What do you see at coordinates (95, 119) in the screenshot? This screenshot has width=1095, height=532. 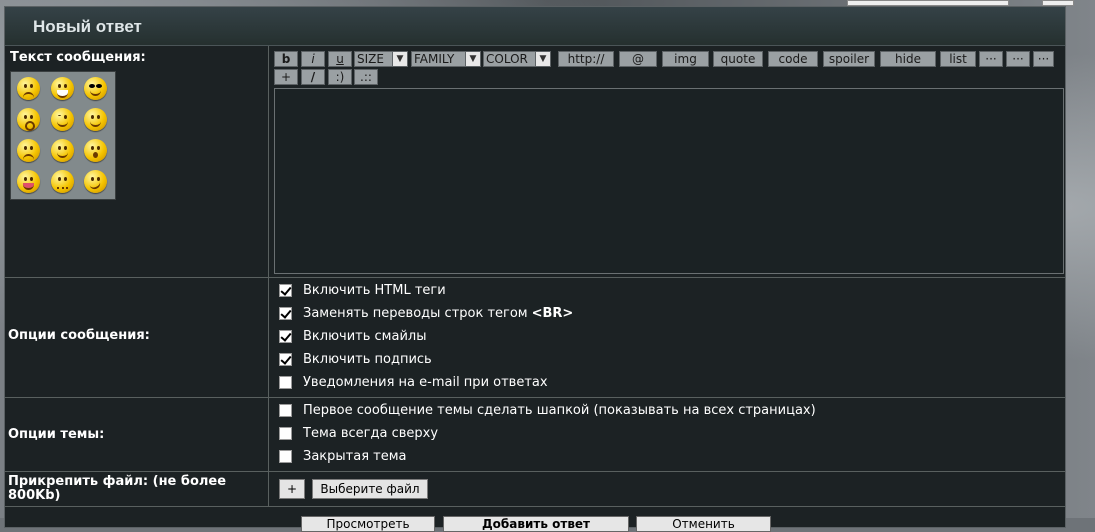 I see `smiley-happy-icon` at bounding box center [95, 119].